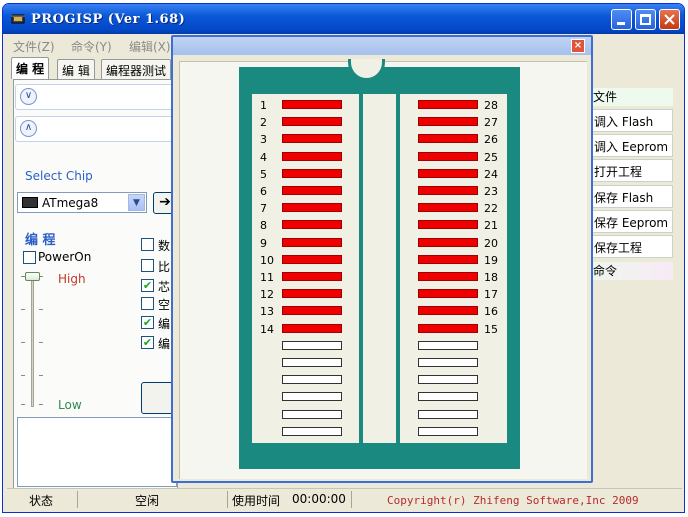 The width and height of the screenshot is (688, 517). I want to click on pin-number: 9, so click(263, 243).